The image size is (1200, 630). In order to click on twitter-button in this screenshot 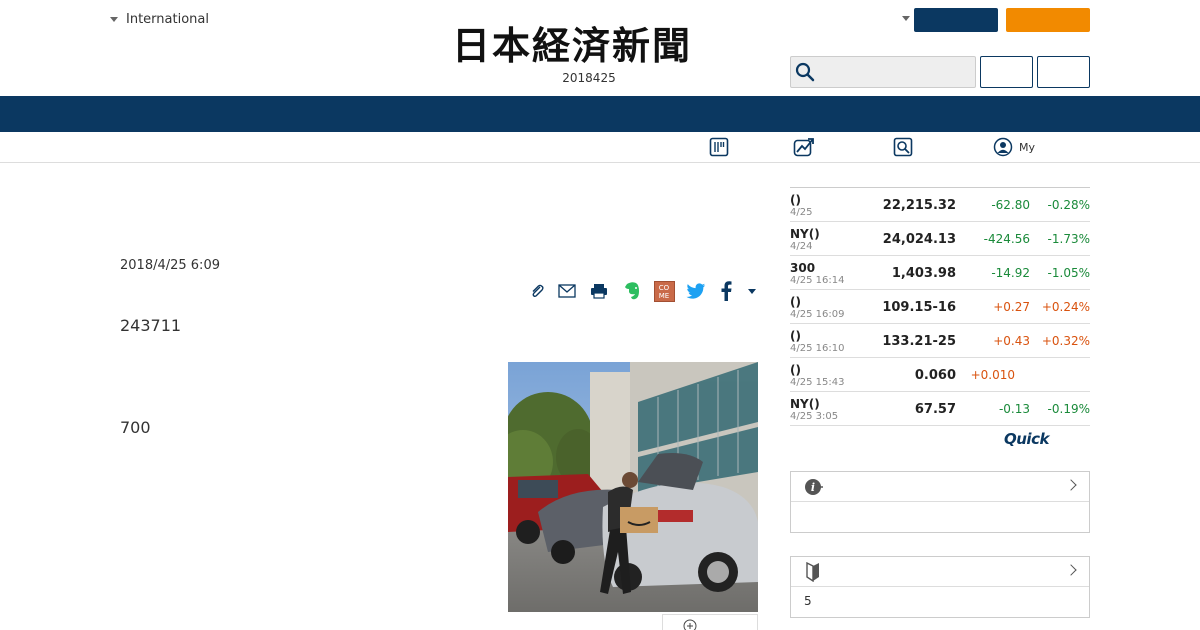, I will do `click(696, 291)`.